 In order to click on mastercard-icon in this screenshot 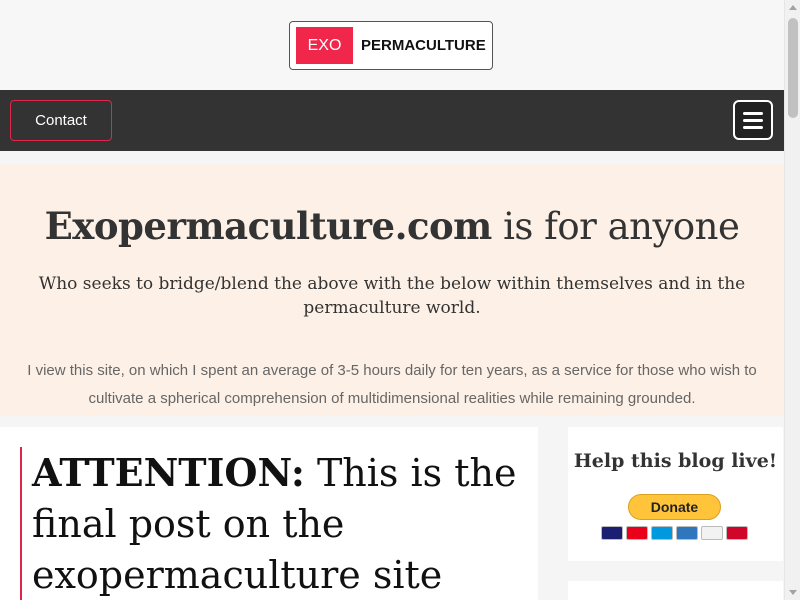, I will do `click(637, 533)`.